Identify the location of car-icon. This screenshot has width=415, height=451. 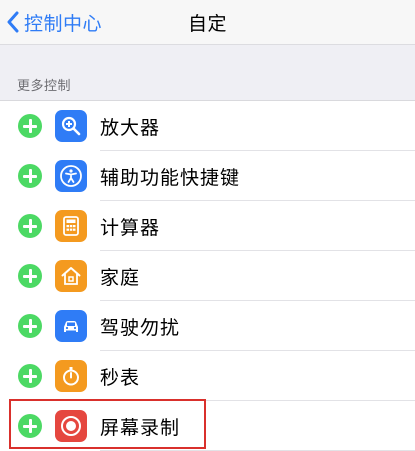
(71, 326).